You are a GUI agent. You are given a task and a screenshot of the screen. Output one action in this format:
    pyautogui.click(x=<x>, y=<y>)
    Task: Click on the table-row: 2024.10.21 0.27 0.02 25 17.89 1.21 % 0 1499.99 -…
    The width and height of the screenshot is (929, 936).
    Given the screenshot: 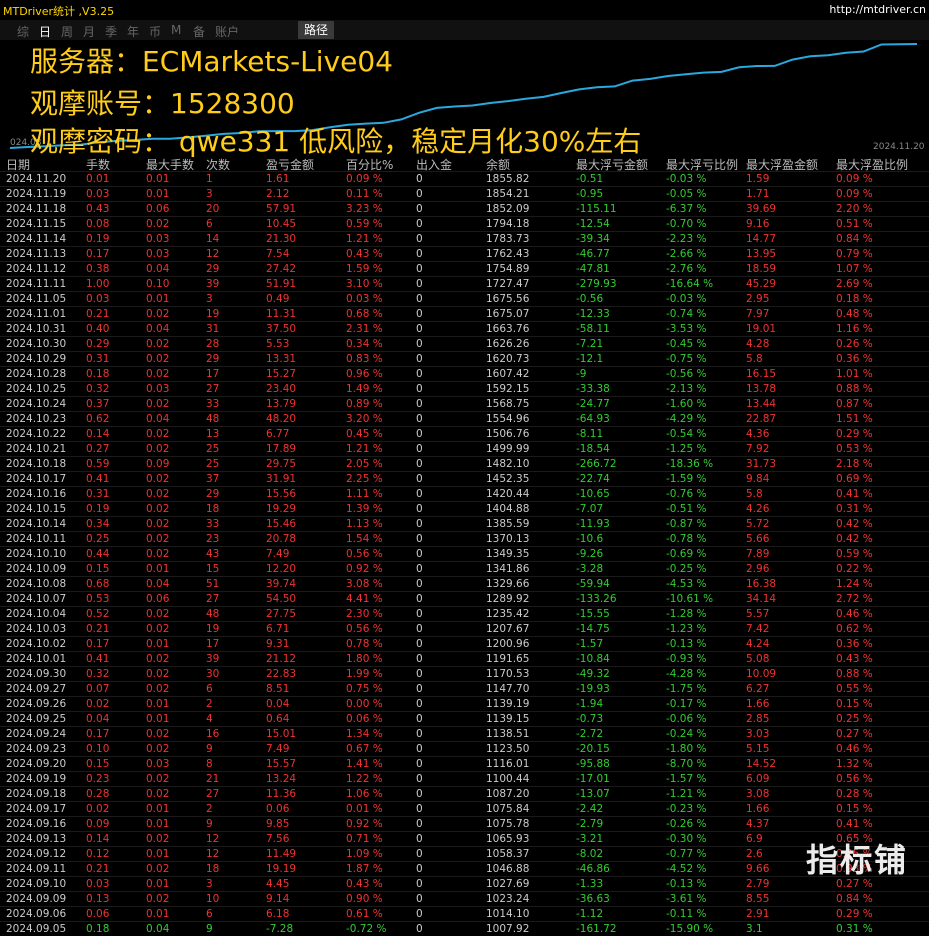 What is the action you would take?
    pyautogui.click(x=464, y=448)
    